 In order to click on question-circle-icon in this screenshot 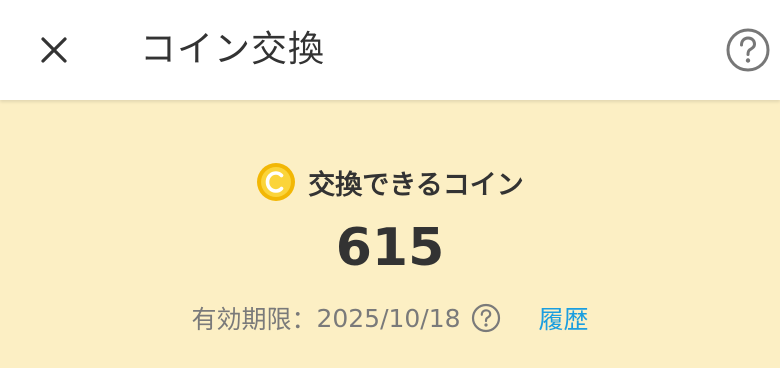, I will do `click(748, 50)`.